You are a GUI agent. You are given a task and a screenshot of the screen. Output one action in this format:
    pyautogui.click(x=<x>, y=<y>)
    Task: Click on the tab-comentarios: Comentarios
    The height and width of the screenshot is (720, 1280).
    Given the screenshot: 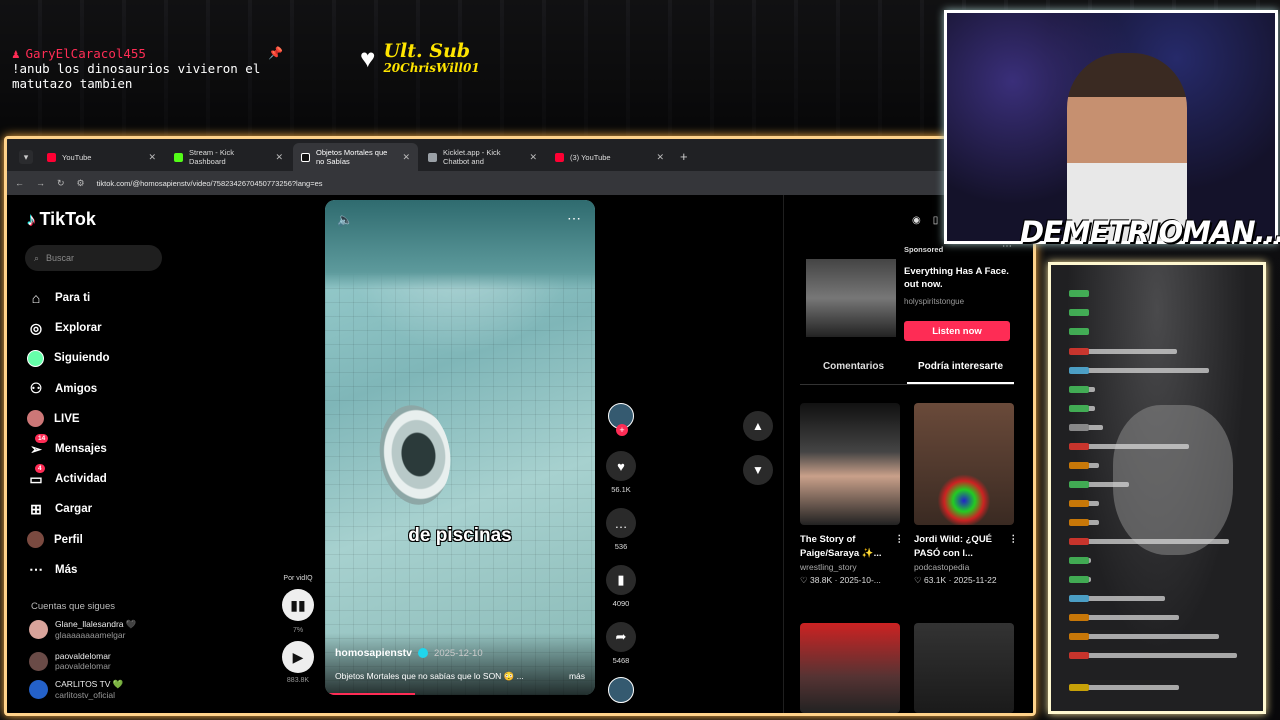 What is the action you would take?
    pyautogui.click(x=853, y=372)
    